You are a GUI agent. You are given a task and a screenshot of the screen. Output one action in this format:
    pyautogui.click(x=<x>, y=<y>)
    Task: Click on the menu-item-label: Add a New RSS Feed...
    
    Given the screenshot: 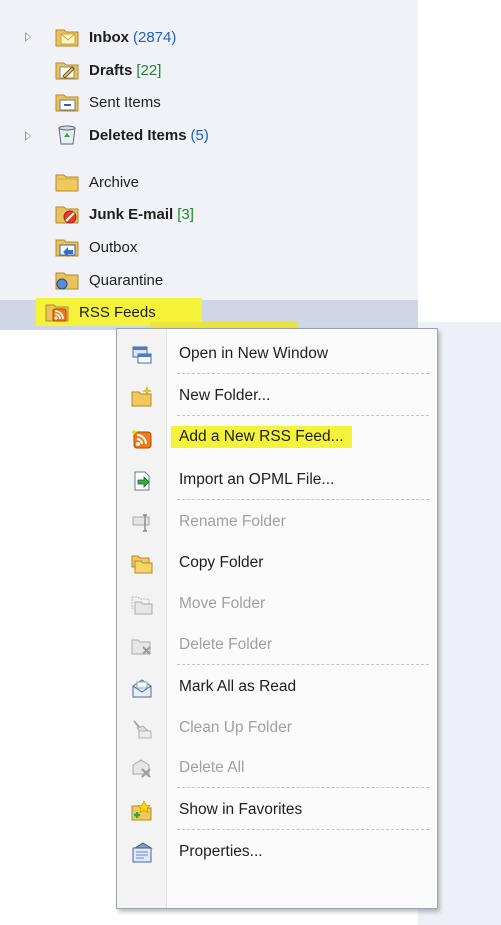 What is the action you would take?
    pyautogui.click(x=261, y=437)
    